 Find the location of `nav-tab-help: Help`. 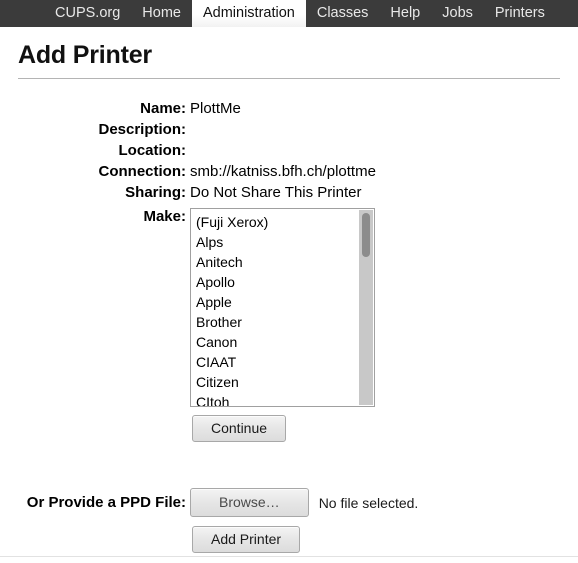

nav-tab-help: Help is located at coordinates (405, 13).